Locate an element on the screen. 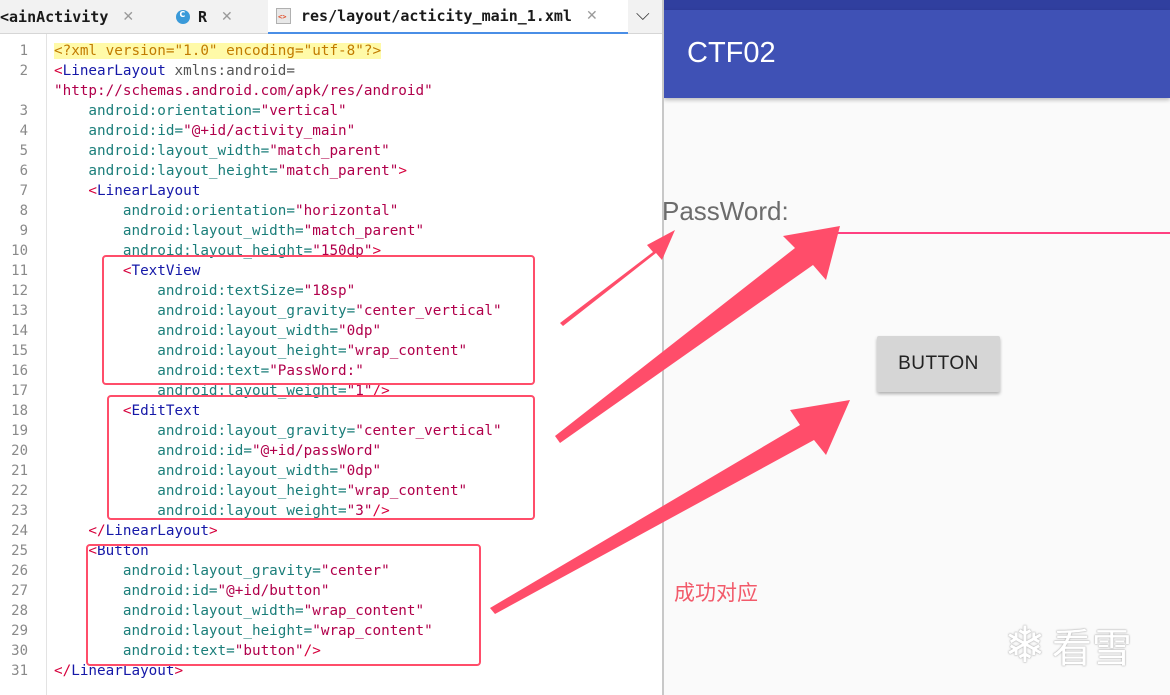  tab-label: ainActivity is located at coordinates (59, 16).